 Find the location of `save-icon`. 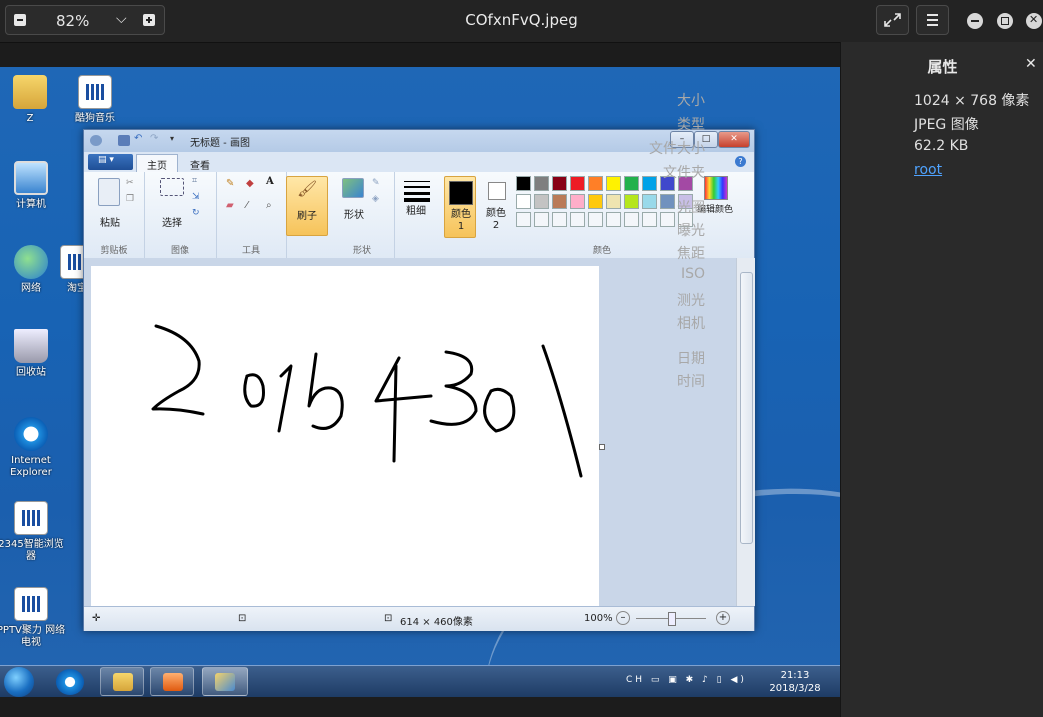

save-icon is located at coordinates (124, 140).